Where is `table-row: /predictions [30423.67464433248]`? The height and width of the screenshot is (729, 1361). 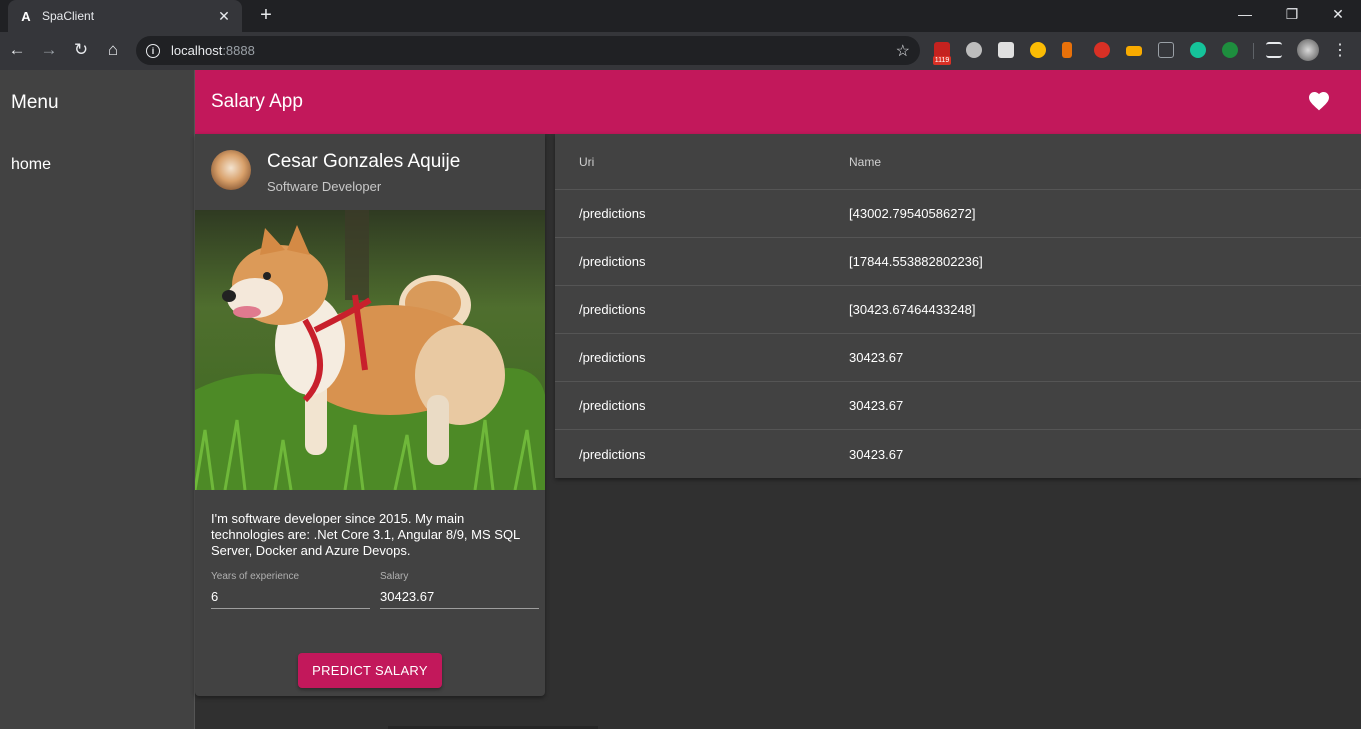
table-row: /predictions [30423.67464433248] is located at coordinates (958, 310).